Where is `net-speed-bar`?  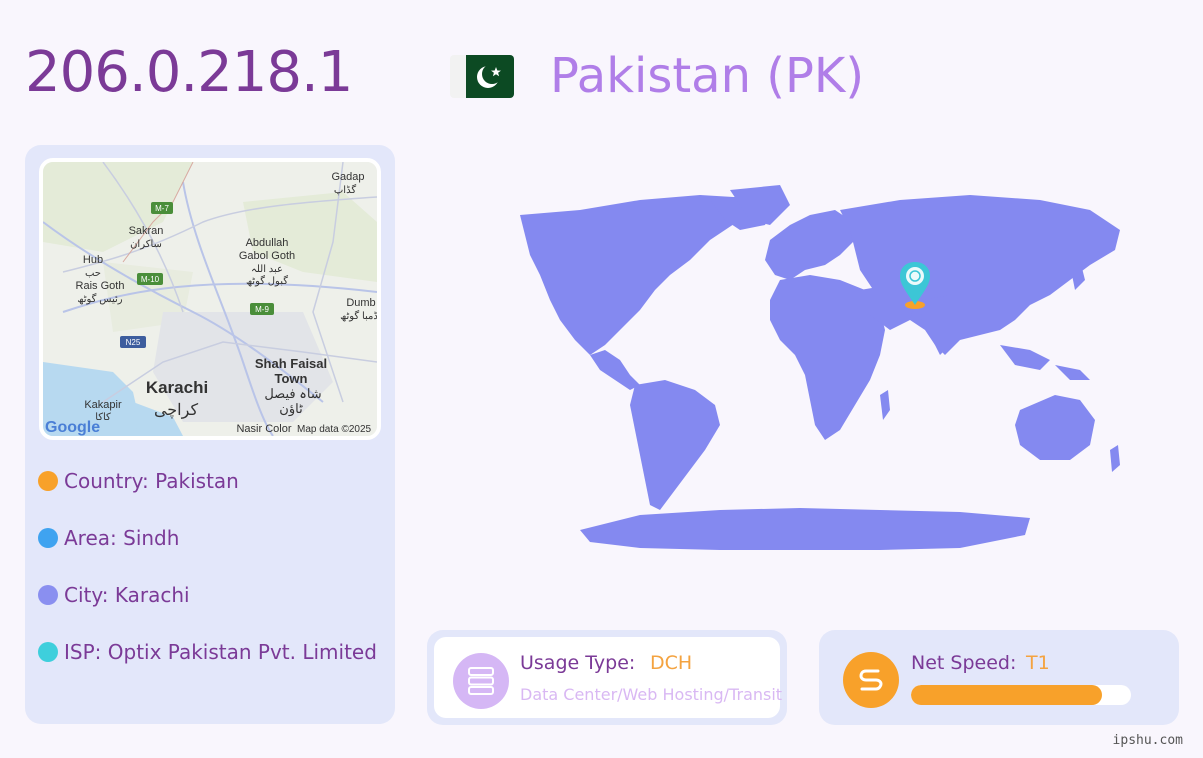
net-speed-bar is located at coordinates (1021, 695).